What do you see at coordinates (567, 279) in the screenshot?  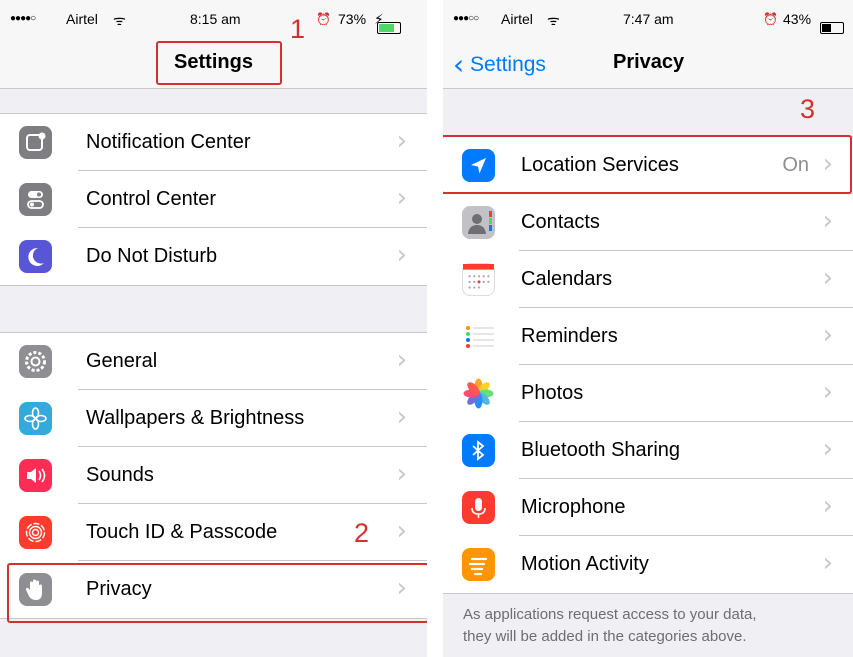 I see `row-label: Calendars` at bounding box center [567, 279].